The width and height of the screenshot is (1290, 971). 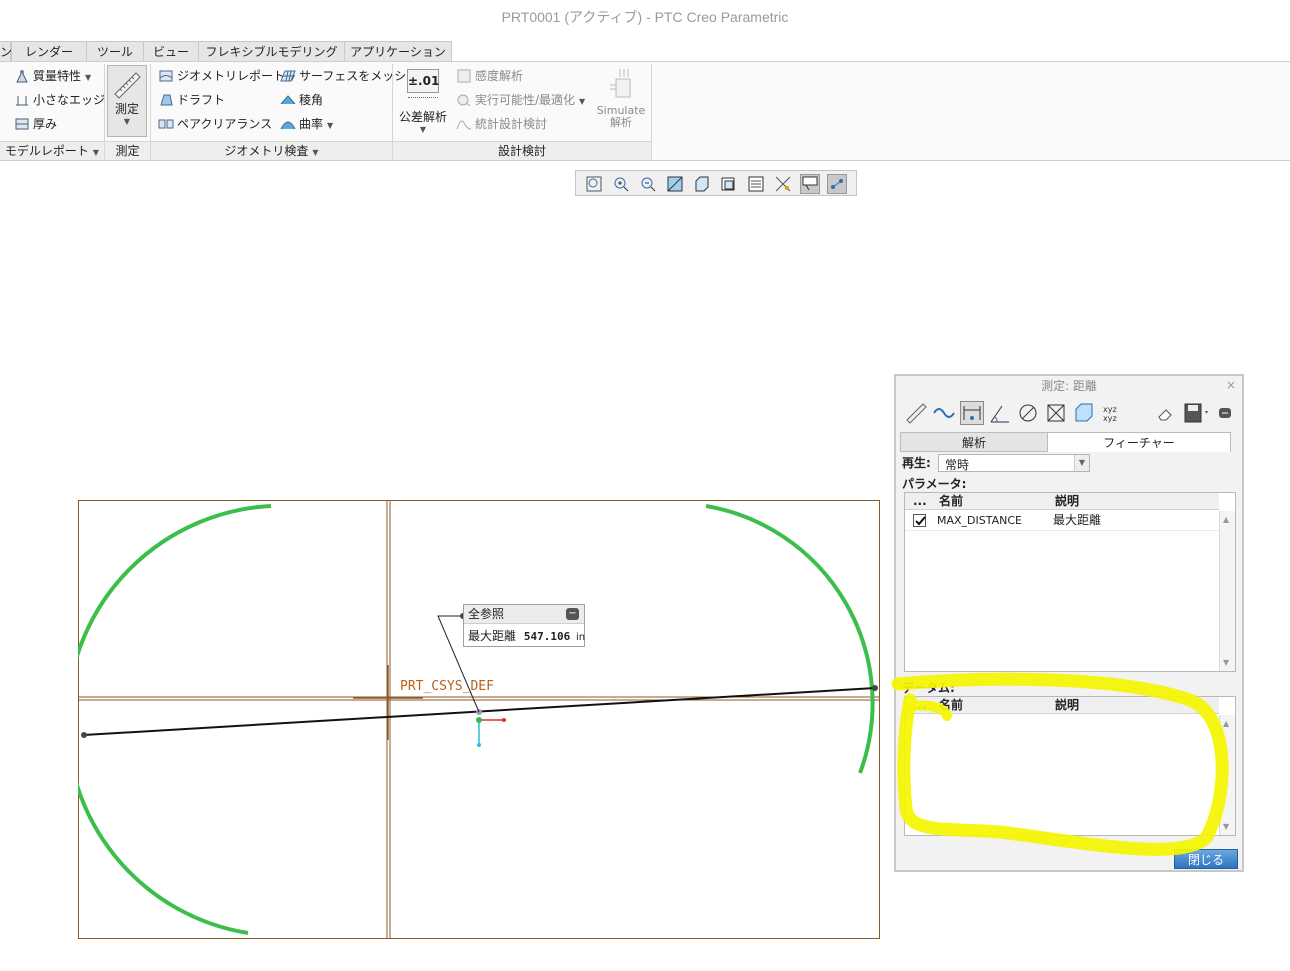 I want to click on statistical-design-button: 統計設計検討, so click(x=501, y=124).